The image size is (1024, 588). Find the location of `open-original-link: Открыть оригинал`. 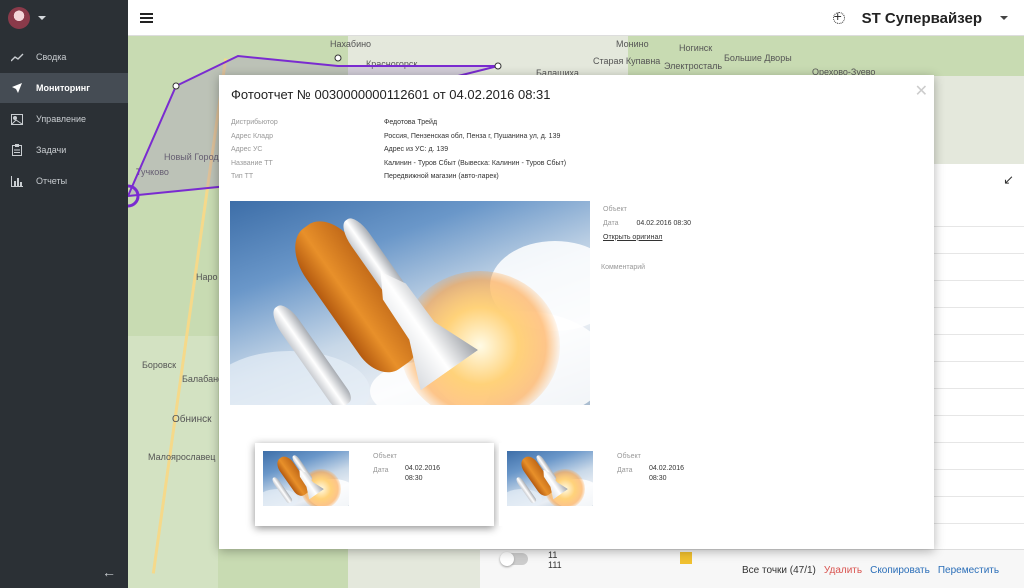

open-original-link: Открыть оригинал is located at coordinates (632, 237).